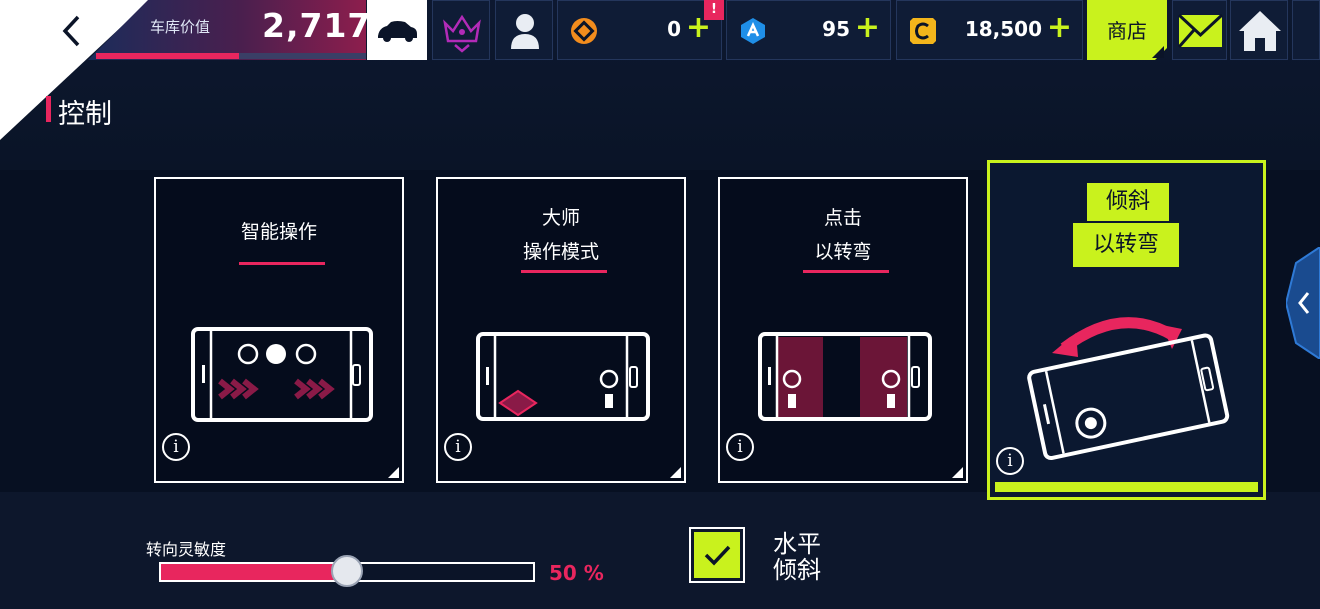  What do you see at coordinates (797, 570) in the screenshot?
I see `horizontal-tilt-label-line2: 倾斜` at bounding box center [797, 570].